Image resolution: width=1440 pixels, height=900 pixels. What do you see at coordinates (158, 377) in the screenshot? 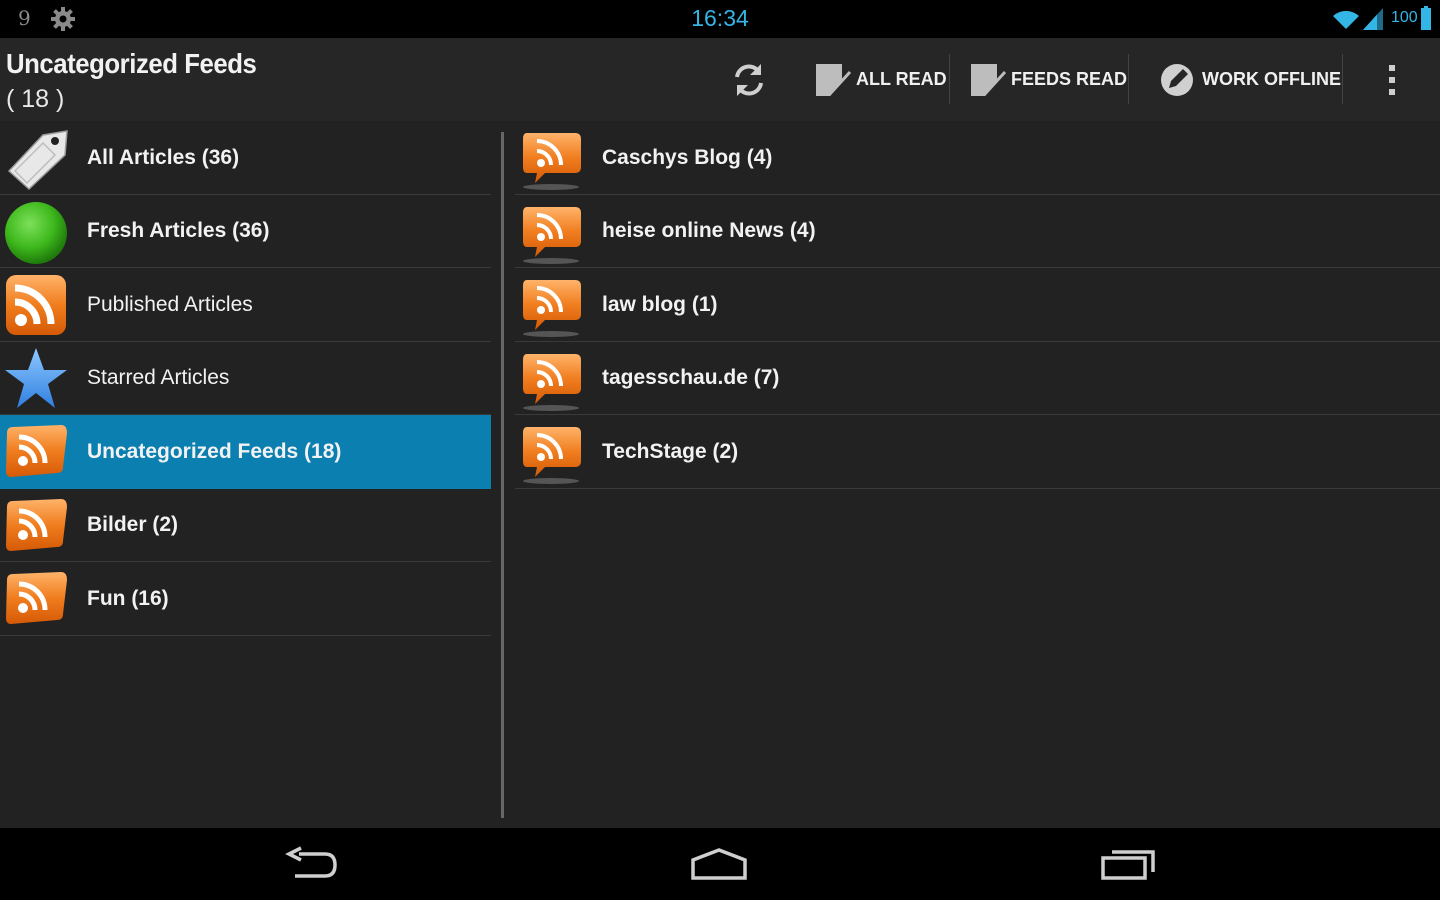
I see `category-label: Starred Articles` at bounding box center [158, 377].